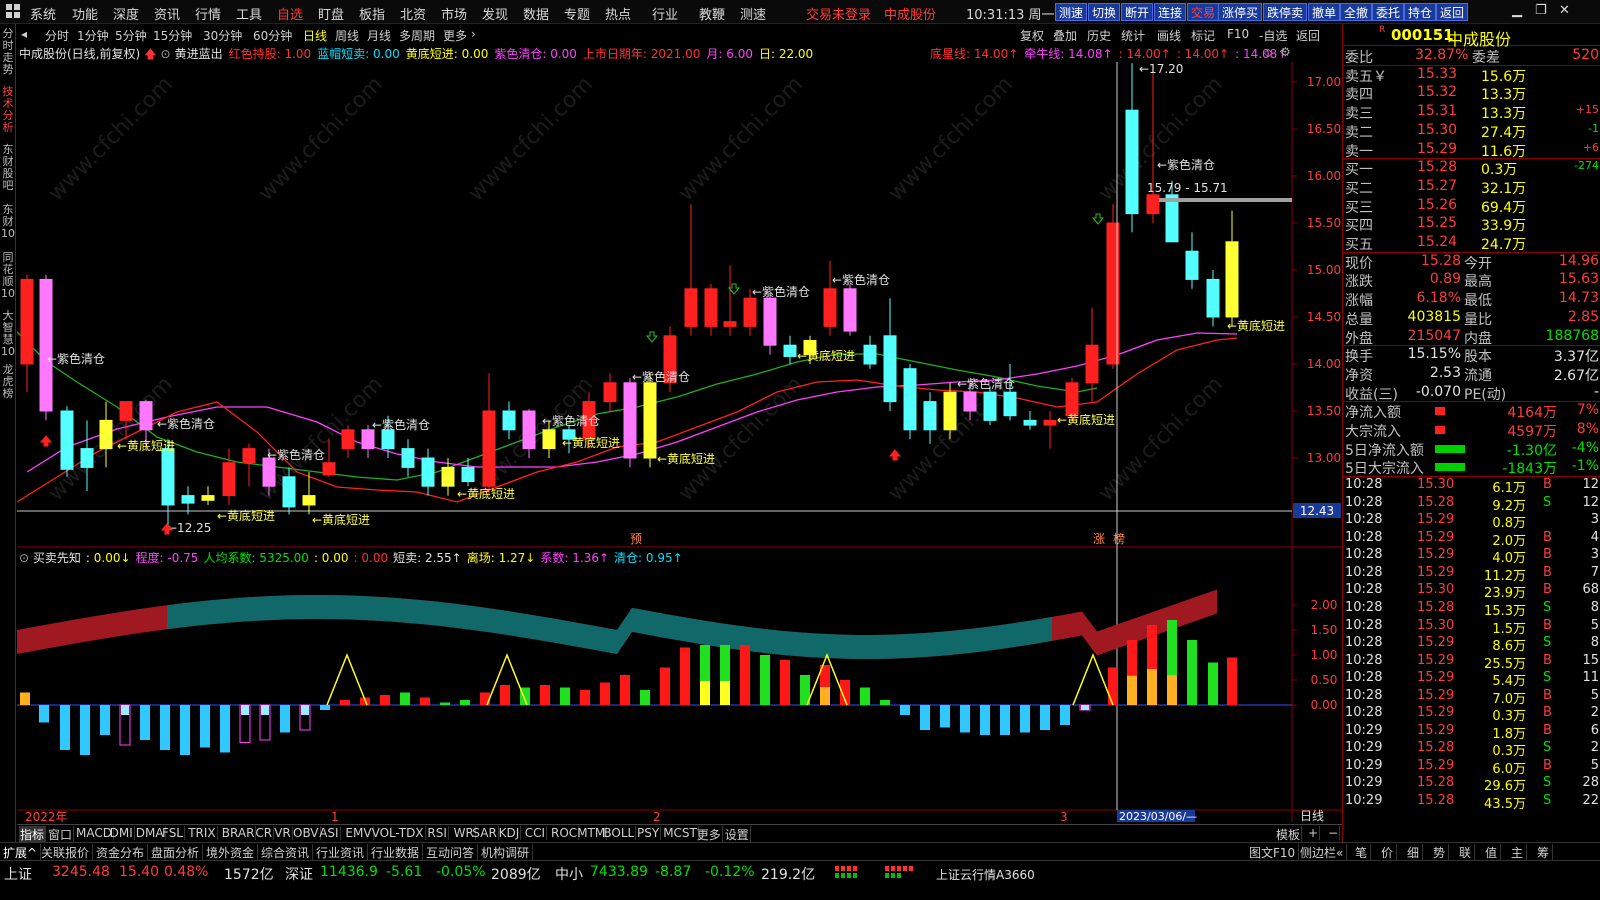 This screenshot has width=1600, height=900. Describe the element at coordinates (249, 13) in the screenshot. I see `menu-item-5: 工具` at that location.